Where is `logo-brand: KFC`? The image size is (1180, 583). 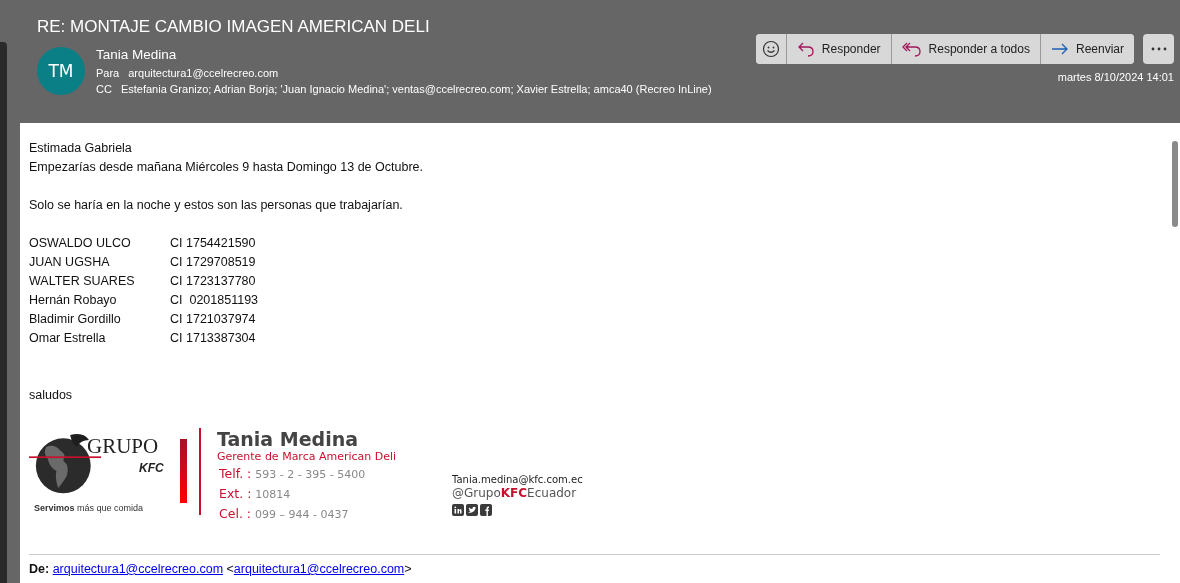
logo-brand: KFC is located at coordinates (151, 468).